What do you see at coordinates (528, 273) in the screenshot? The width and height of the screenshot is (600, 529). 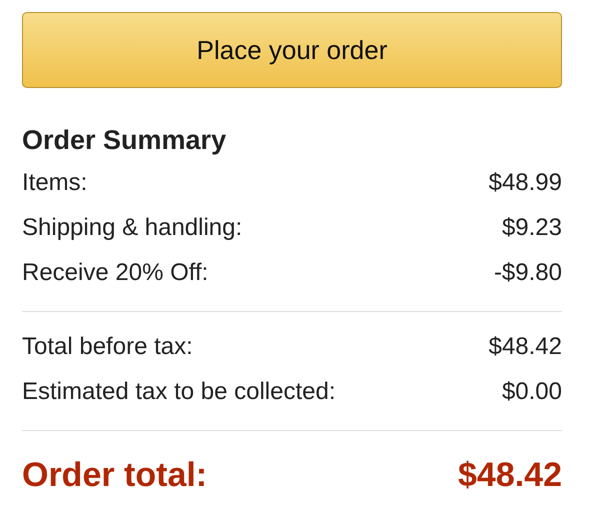 I see `line-item-amount: -$9.80` at bounding box center [528, 273].